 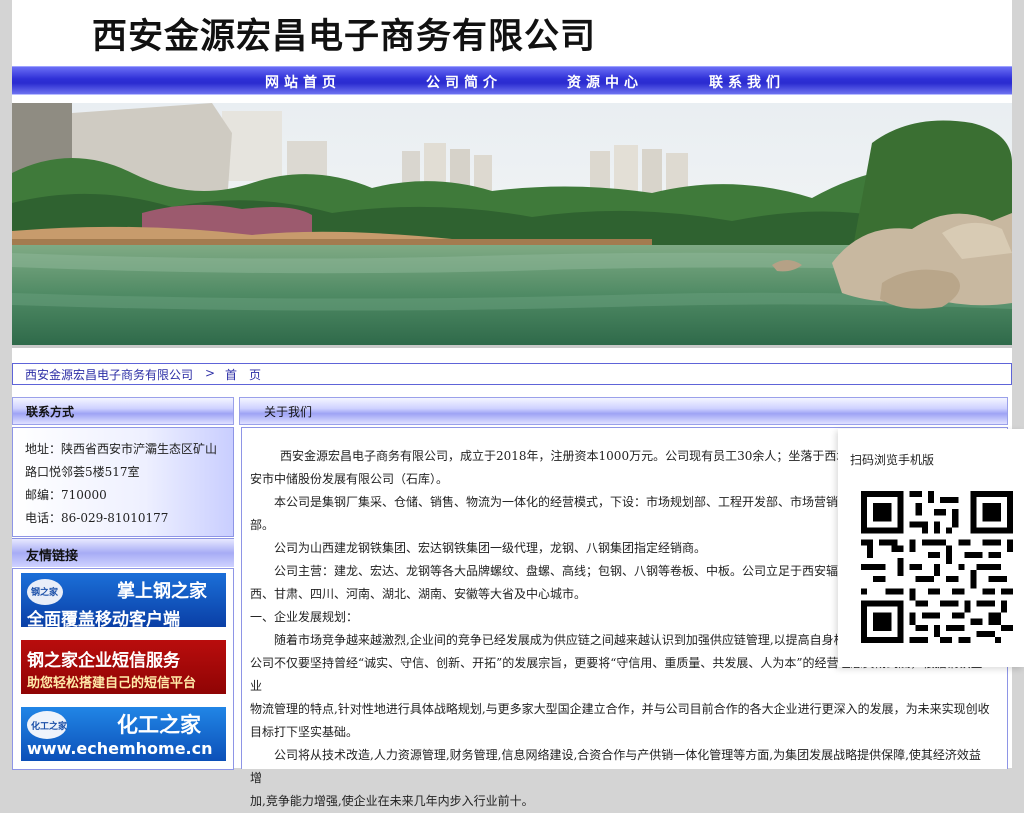 I want to click on contact-address-line1: 地址：陕西省西安市浐灞生态区矿山, so click(x=121, y=449).